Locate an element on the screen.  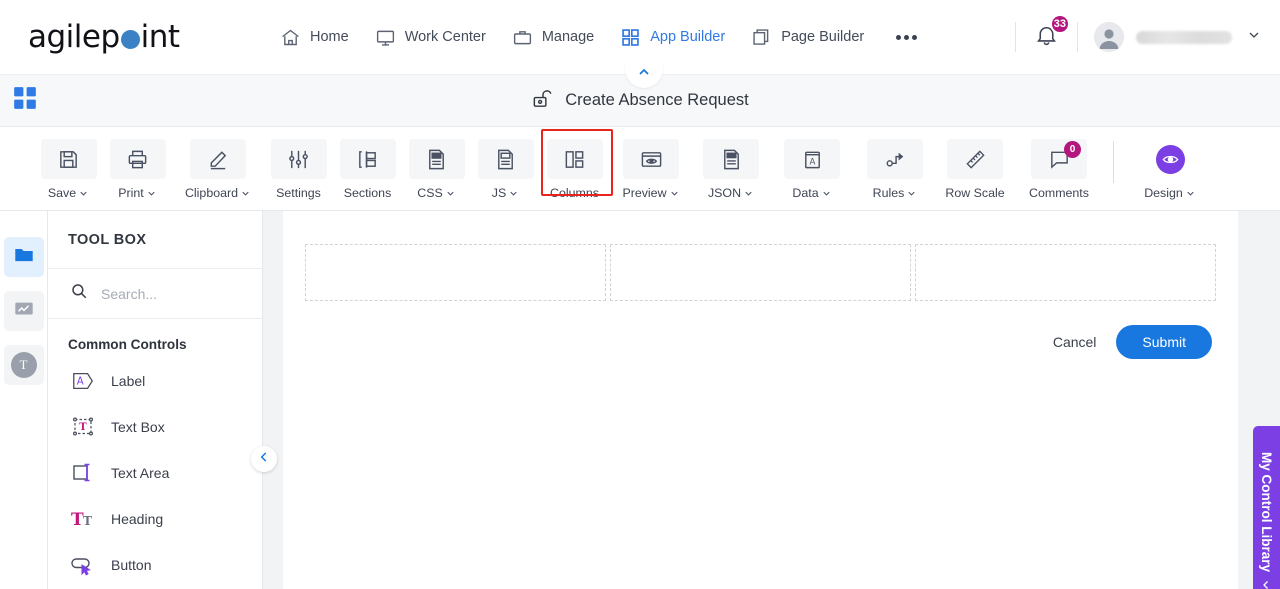
nav-item-manage: Manage is located at coordinates (553, 37).